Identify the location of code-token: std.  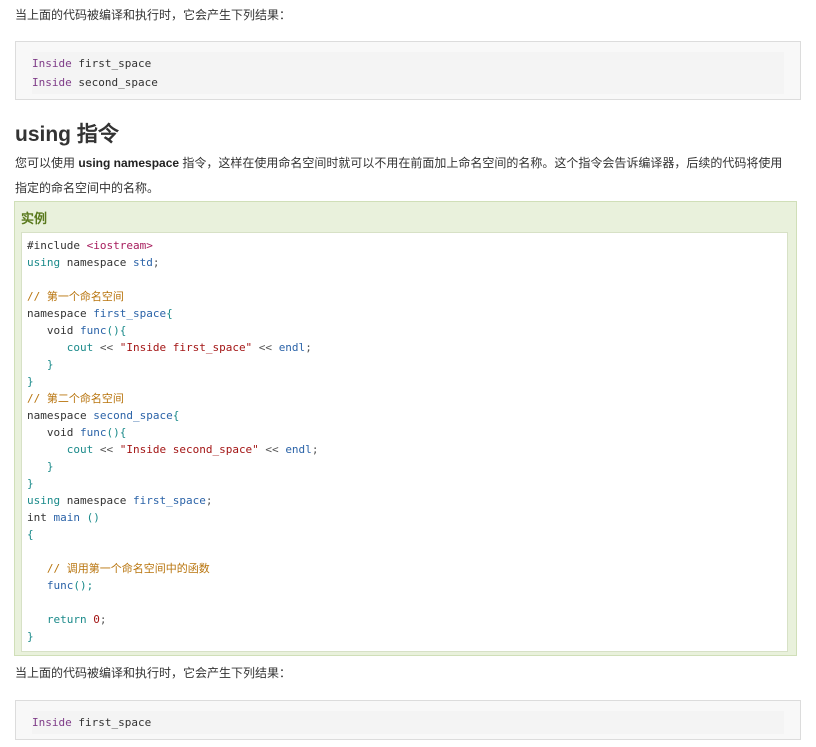
(142, 262).